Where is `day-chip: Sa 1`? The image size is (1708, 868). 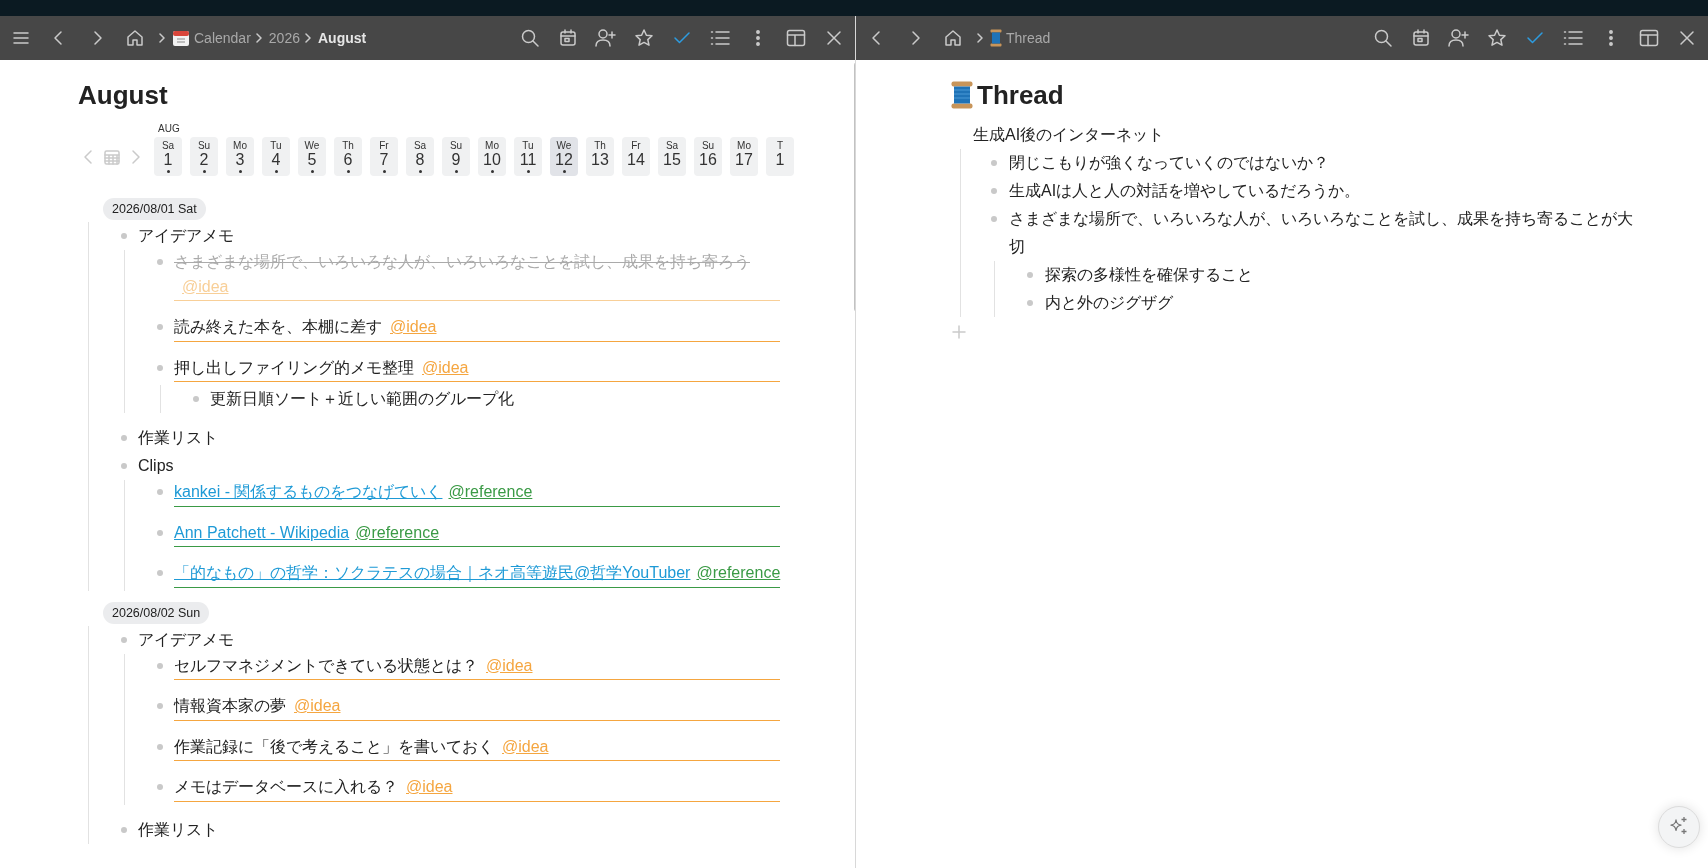 day-chip: Sa 1 is located at coordinates (168, 156).